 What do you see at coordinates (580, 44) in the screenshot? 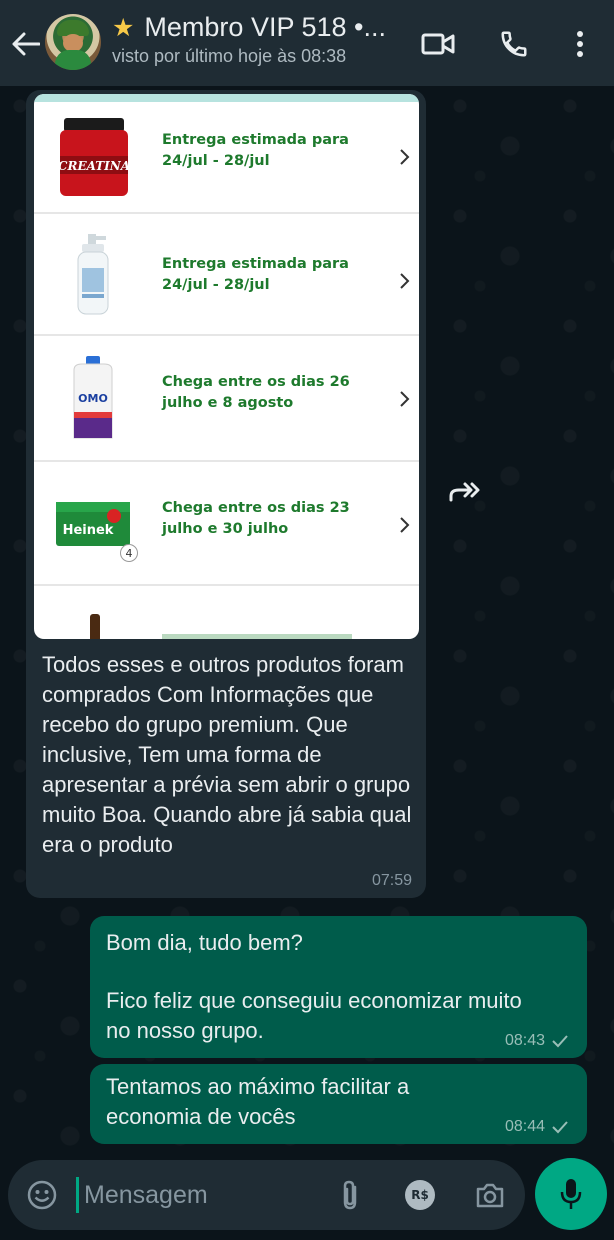
I see `more-vert-icon` at bounding box center [580, 44].